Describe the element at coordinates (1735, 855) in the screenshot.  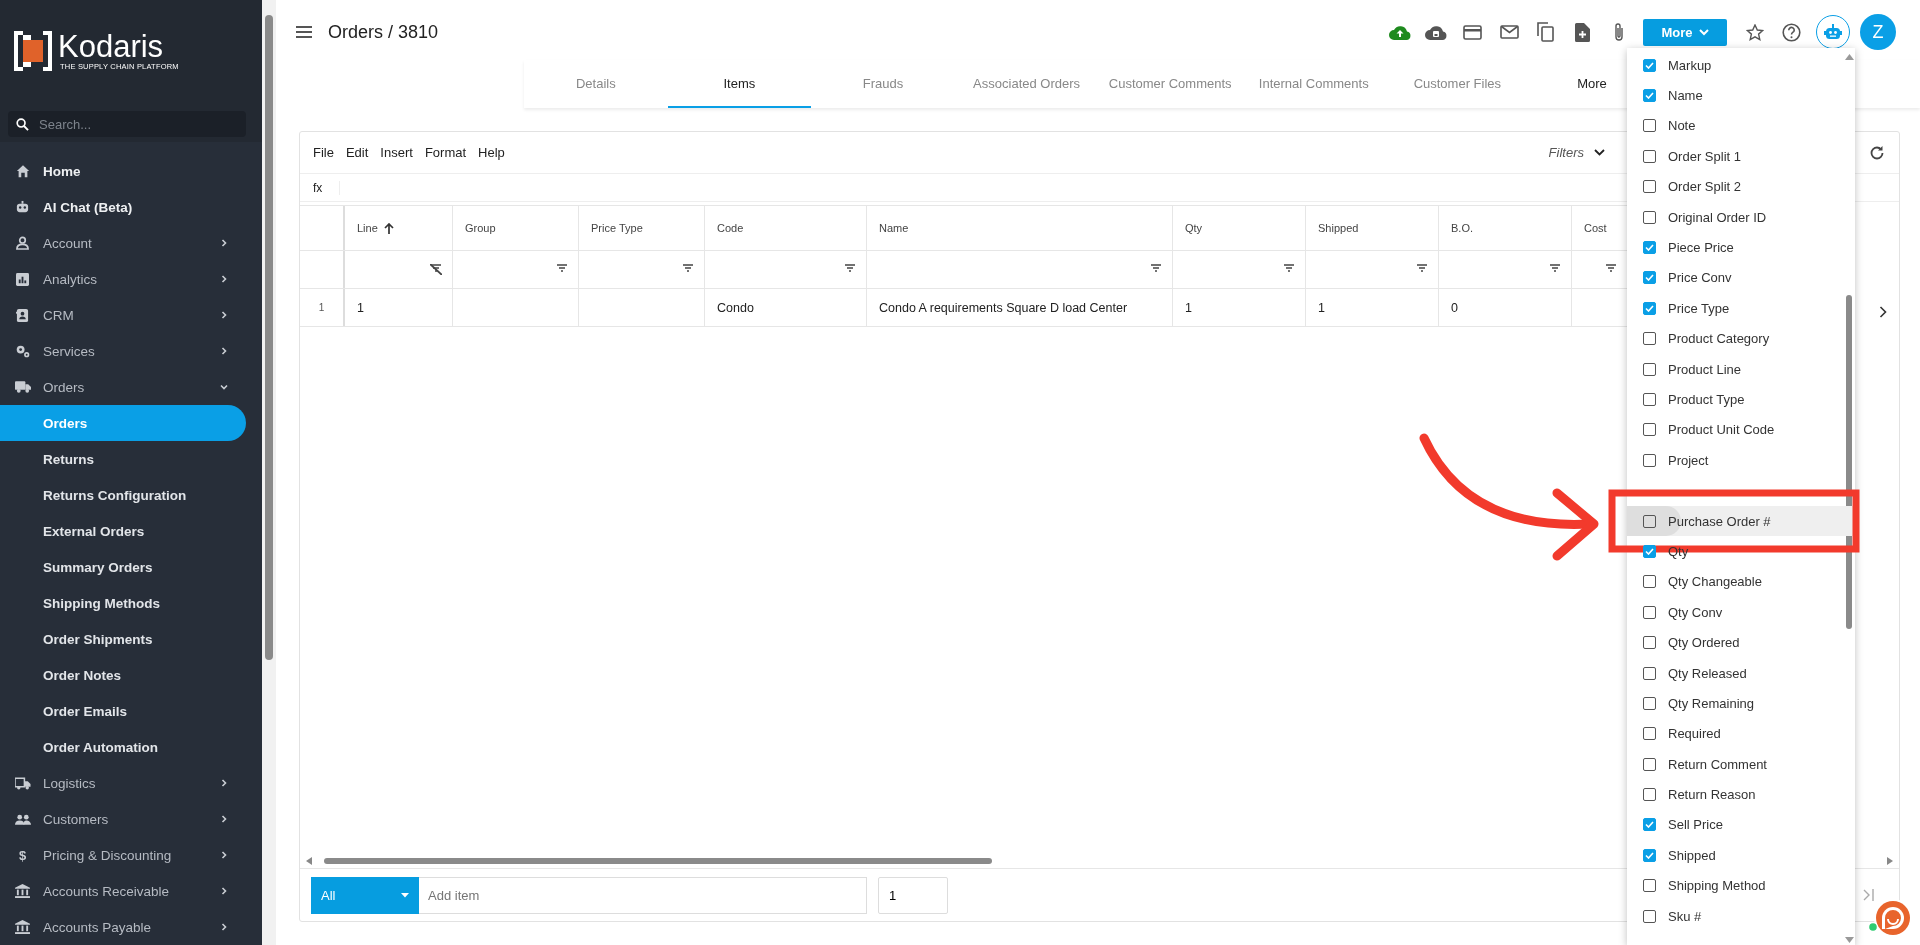
I see `column-option: Shipped` at that location.